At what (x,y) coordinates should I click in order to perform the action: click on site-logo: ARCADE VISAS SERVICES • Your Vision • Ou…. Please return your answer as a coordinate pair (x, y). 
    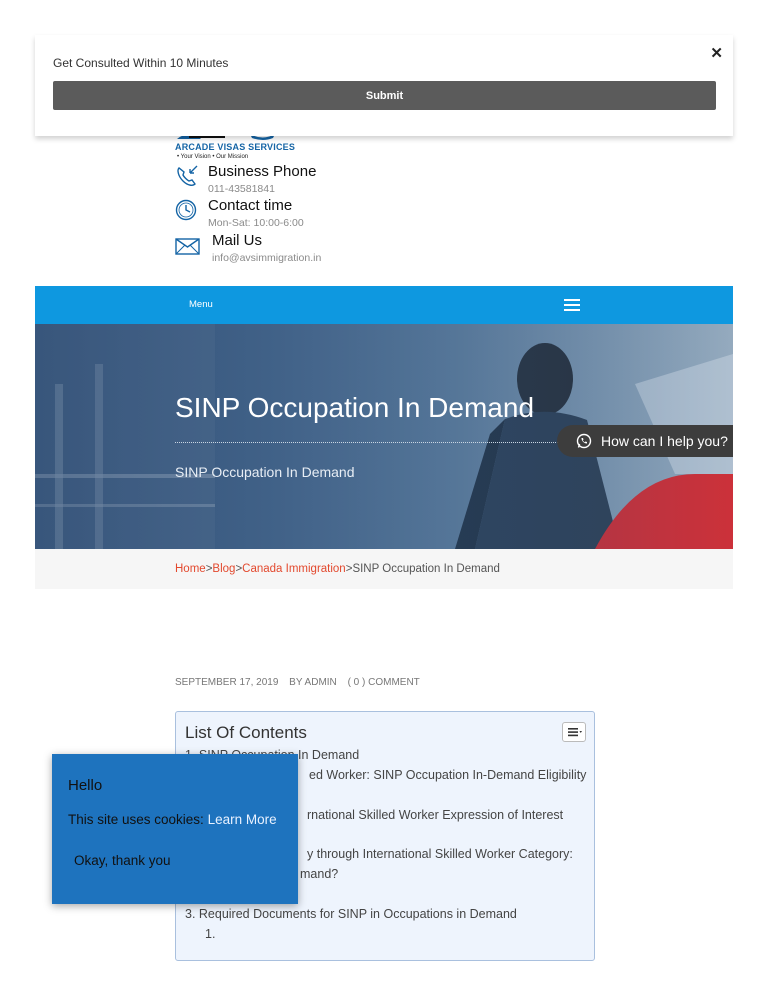
    Looking at the image, I should click on (235, 148).